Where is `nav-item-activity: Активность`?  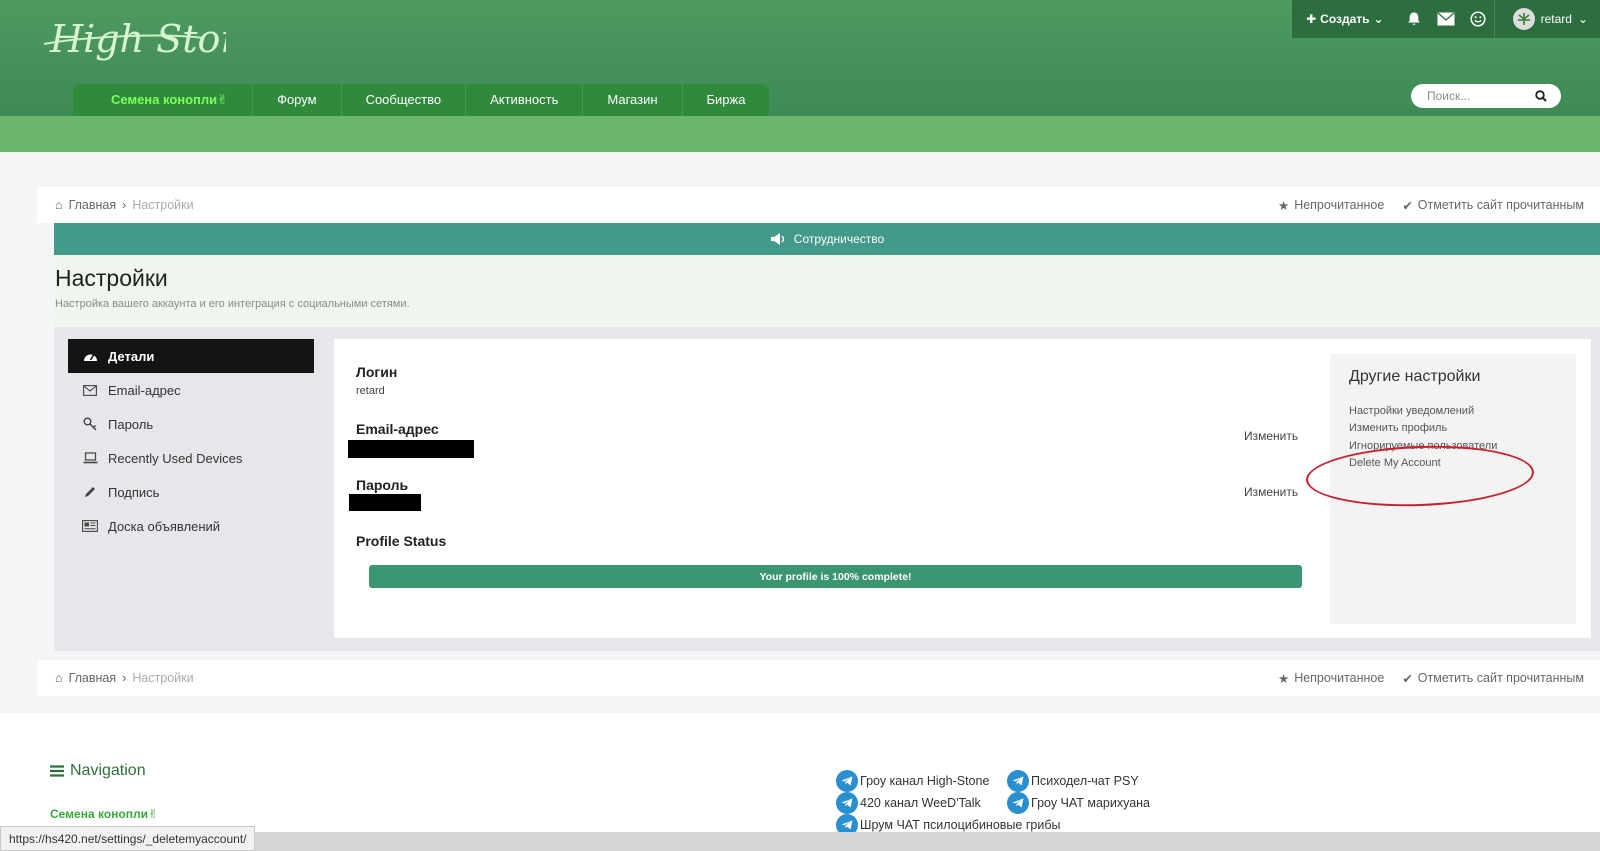 nav-item-activity: Активность is located at coordinates (525, 100).